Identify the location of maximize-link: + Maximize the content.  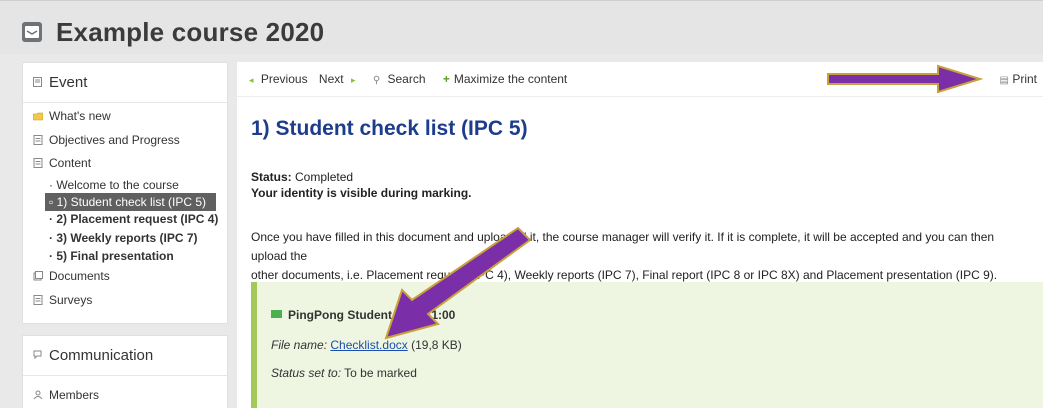
(507, 79).